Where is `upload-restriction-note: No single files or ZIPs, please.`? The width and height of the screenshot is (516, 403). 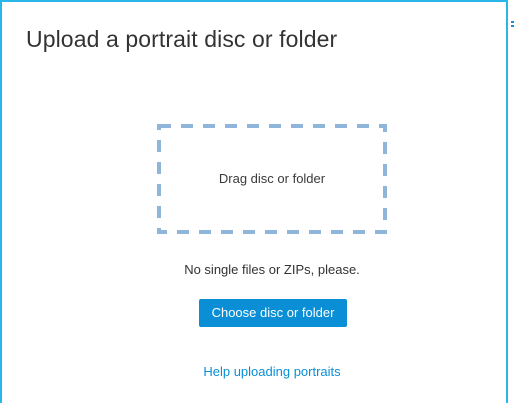 upload-restriction-note: No single files or ZIPs, please. is located at coordinates (272, 269).